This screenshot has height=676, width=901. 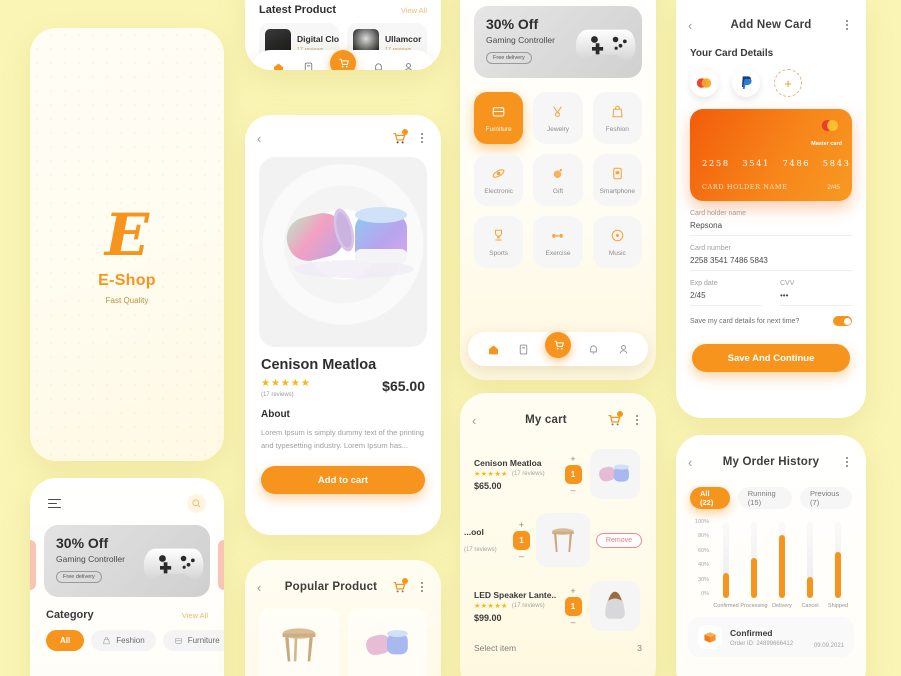 I want to click on category-tile-music: Music, so click(x=617, y=242).